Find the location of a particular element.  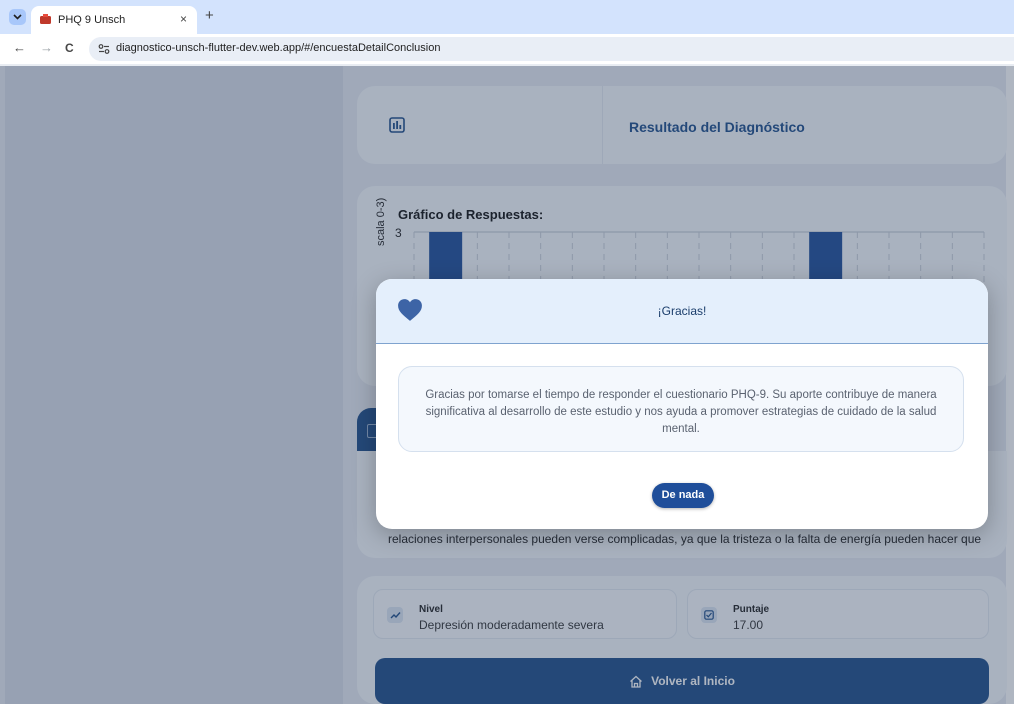

dialog-header: ¡Gracias! is located at coordinates (682, 311).